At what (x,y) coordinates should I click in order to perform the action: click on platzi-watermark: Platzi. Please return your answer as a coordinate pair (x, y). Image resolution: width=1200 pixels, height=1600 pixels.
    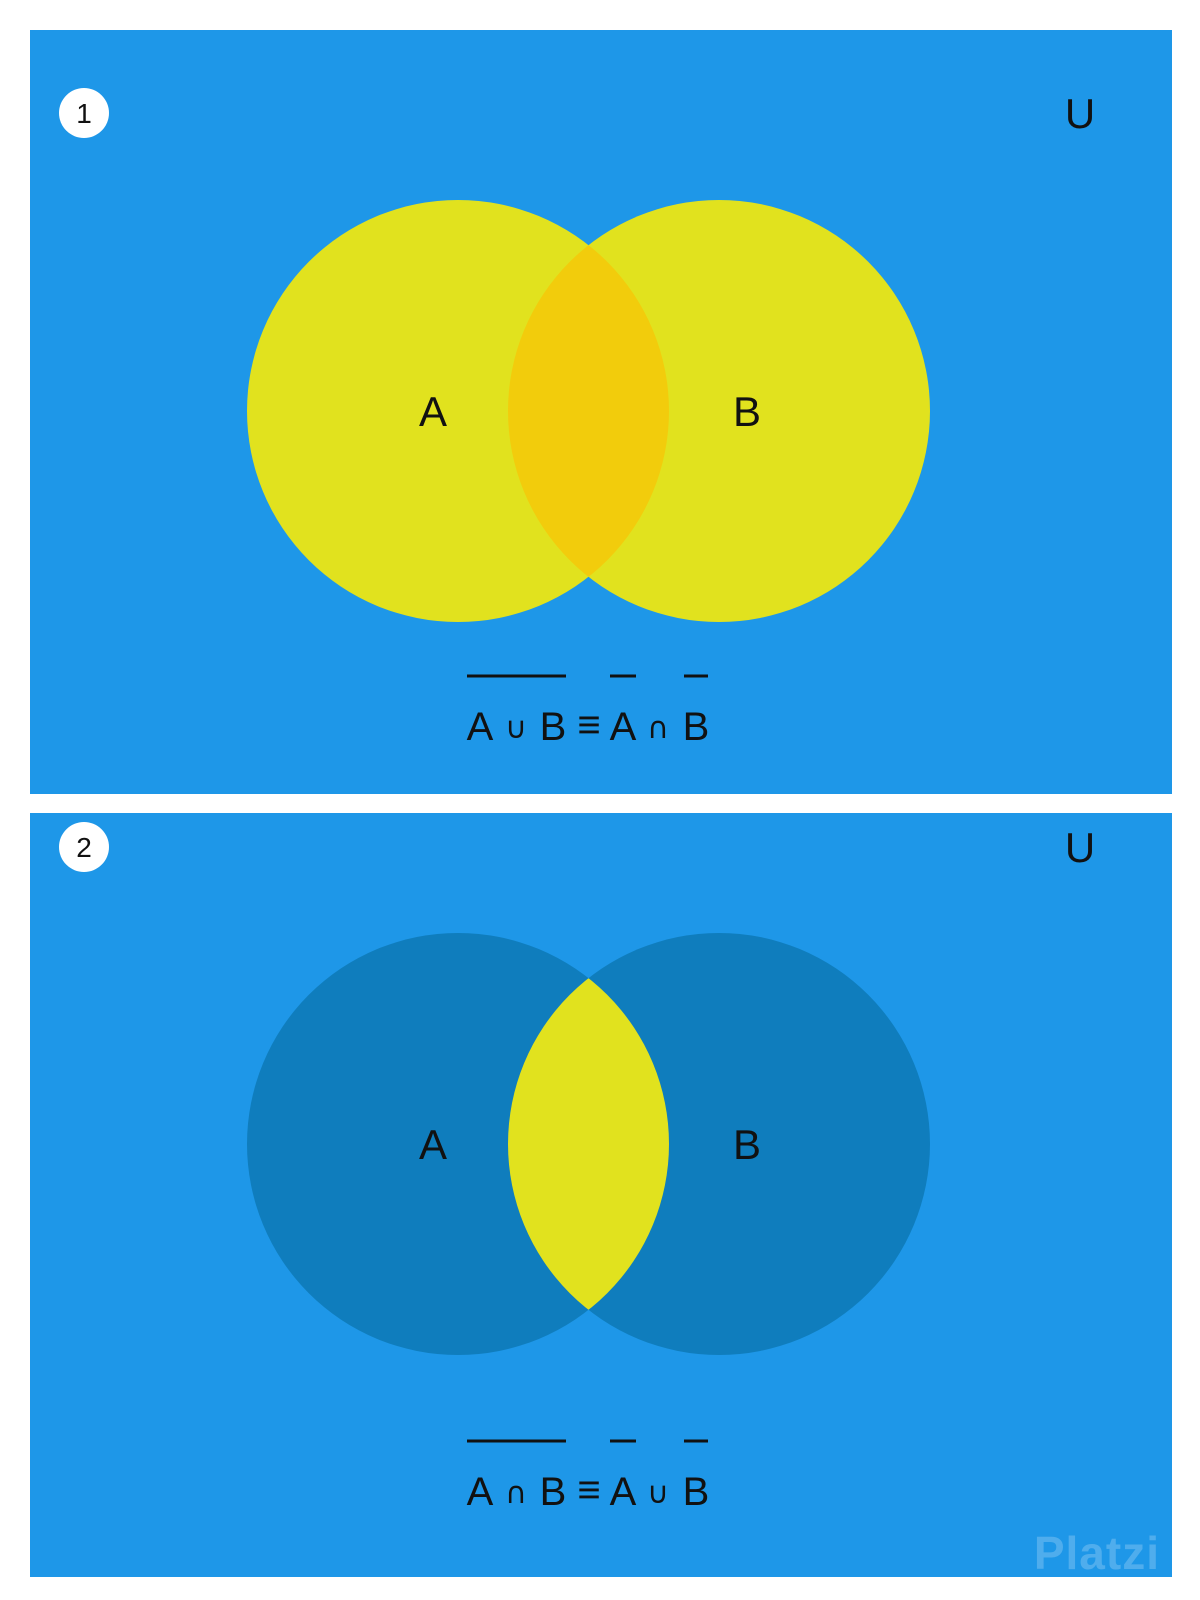
    Looking at the image, I should click on (1096, 1553).